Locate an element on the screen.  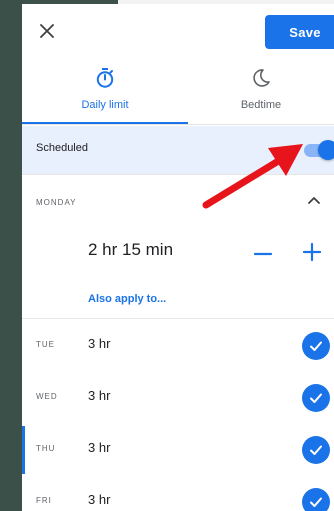
chevron-up-icon is located at coordinates (314, 200).